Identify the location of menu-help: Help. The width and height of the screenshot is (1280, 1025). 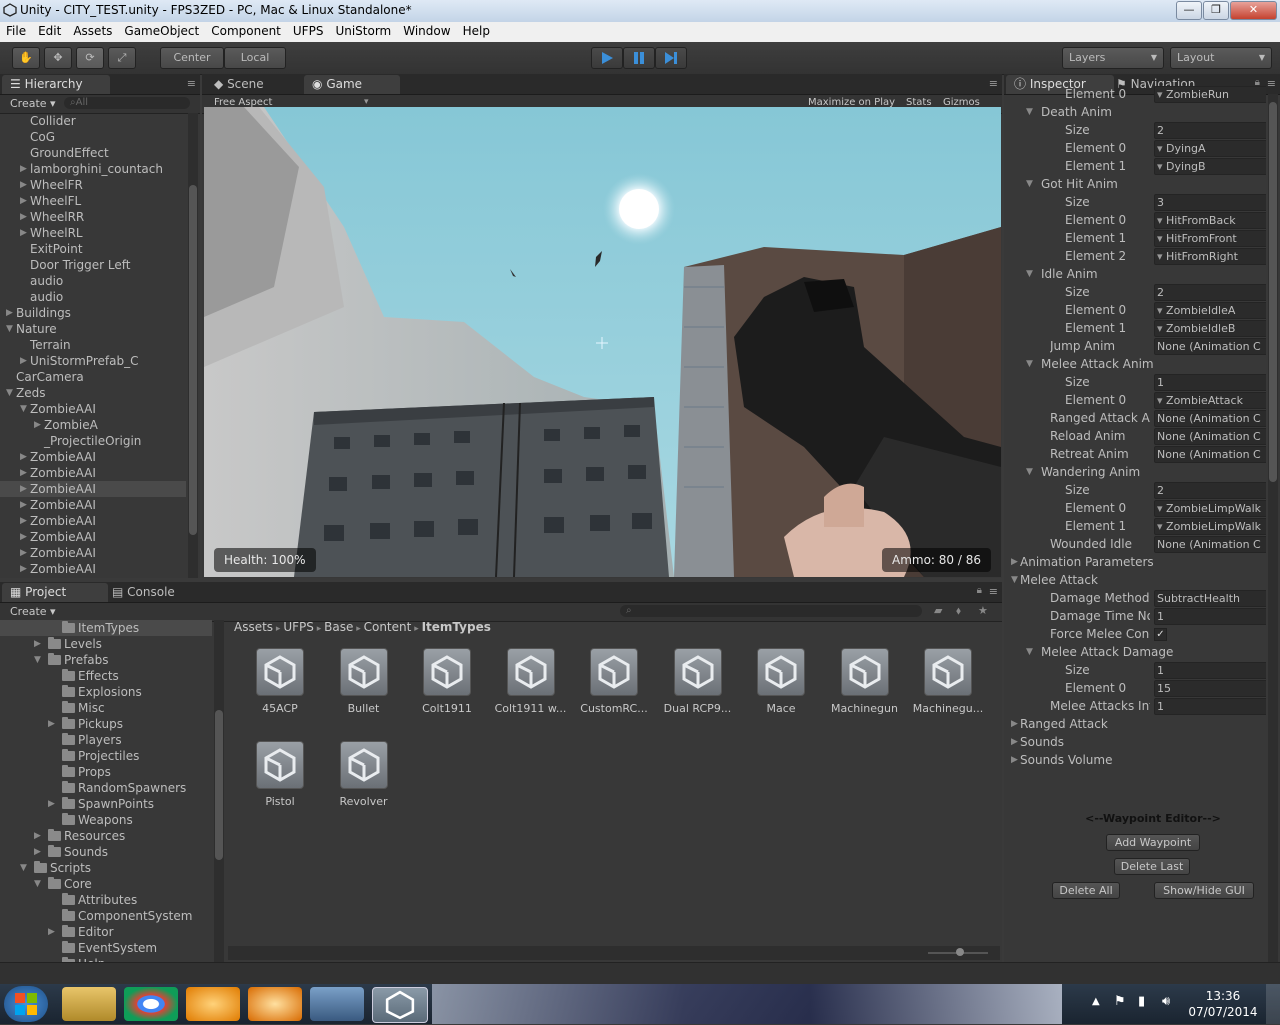
(476, 30).